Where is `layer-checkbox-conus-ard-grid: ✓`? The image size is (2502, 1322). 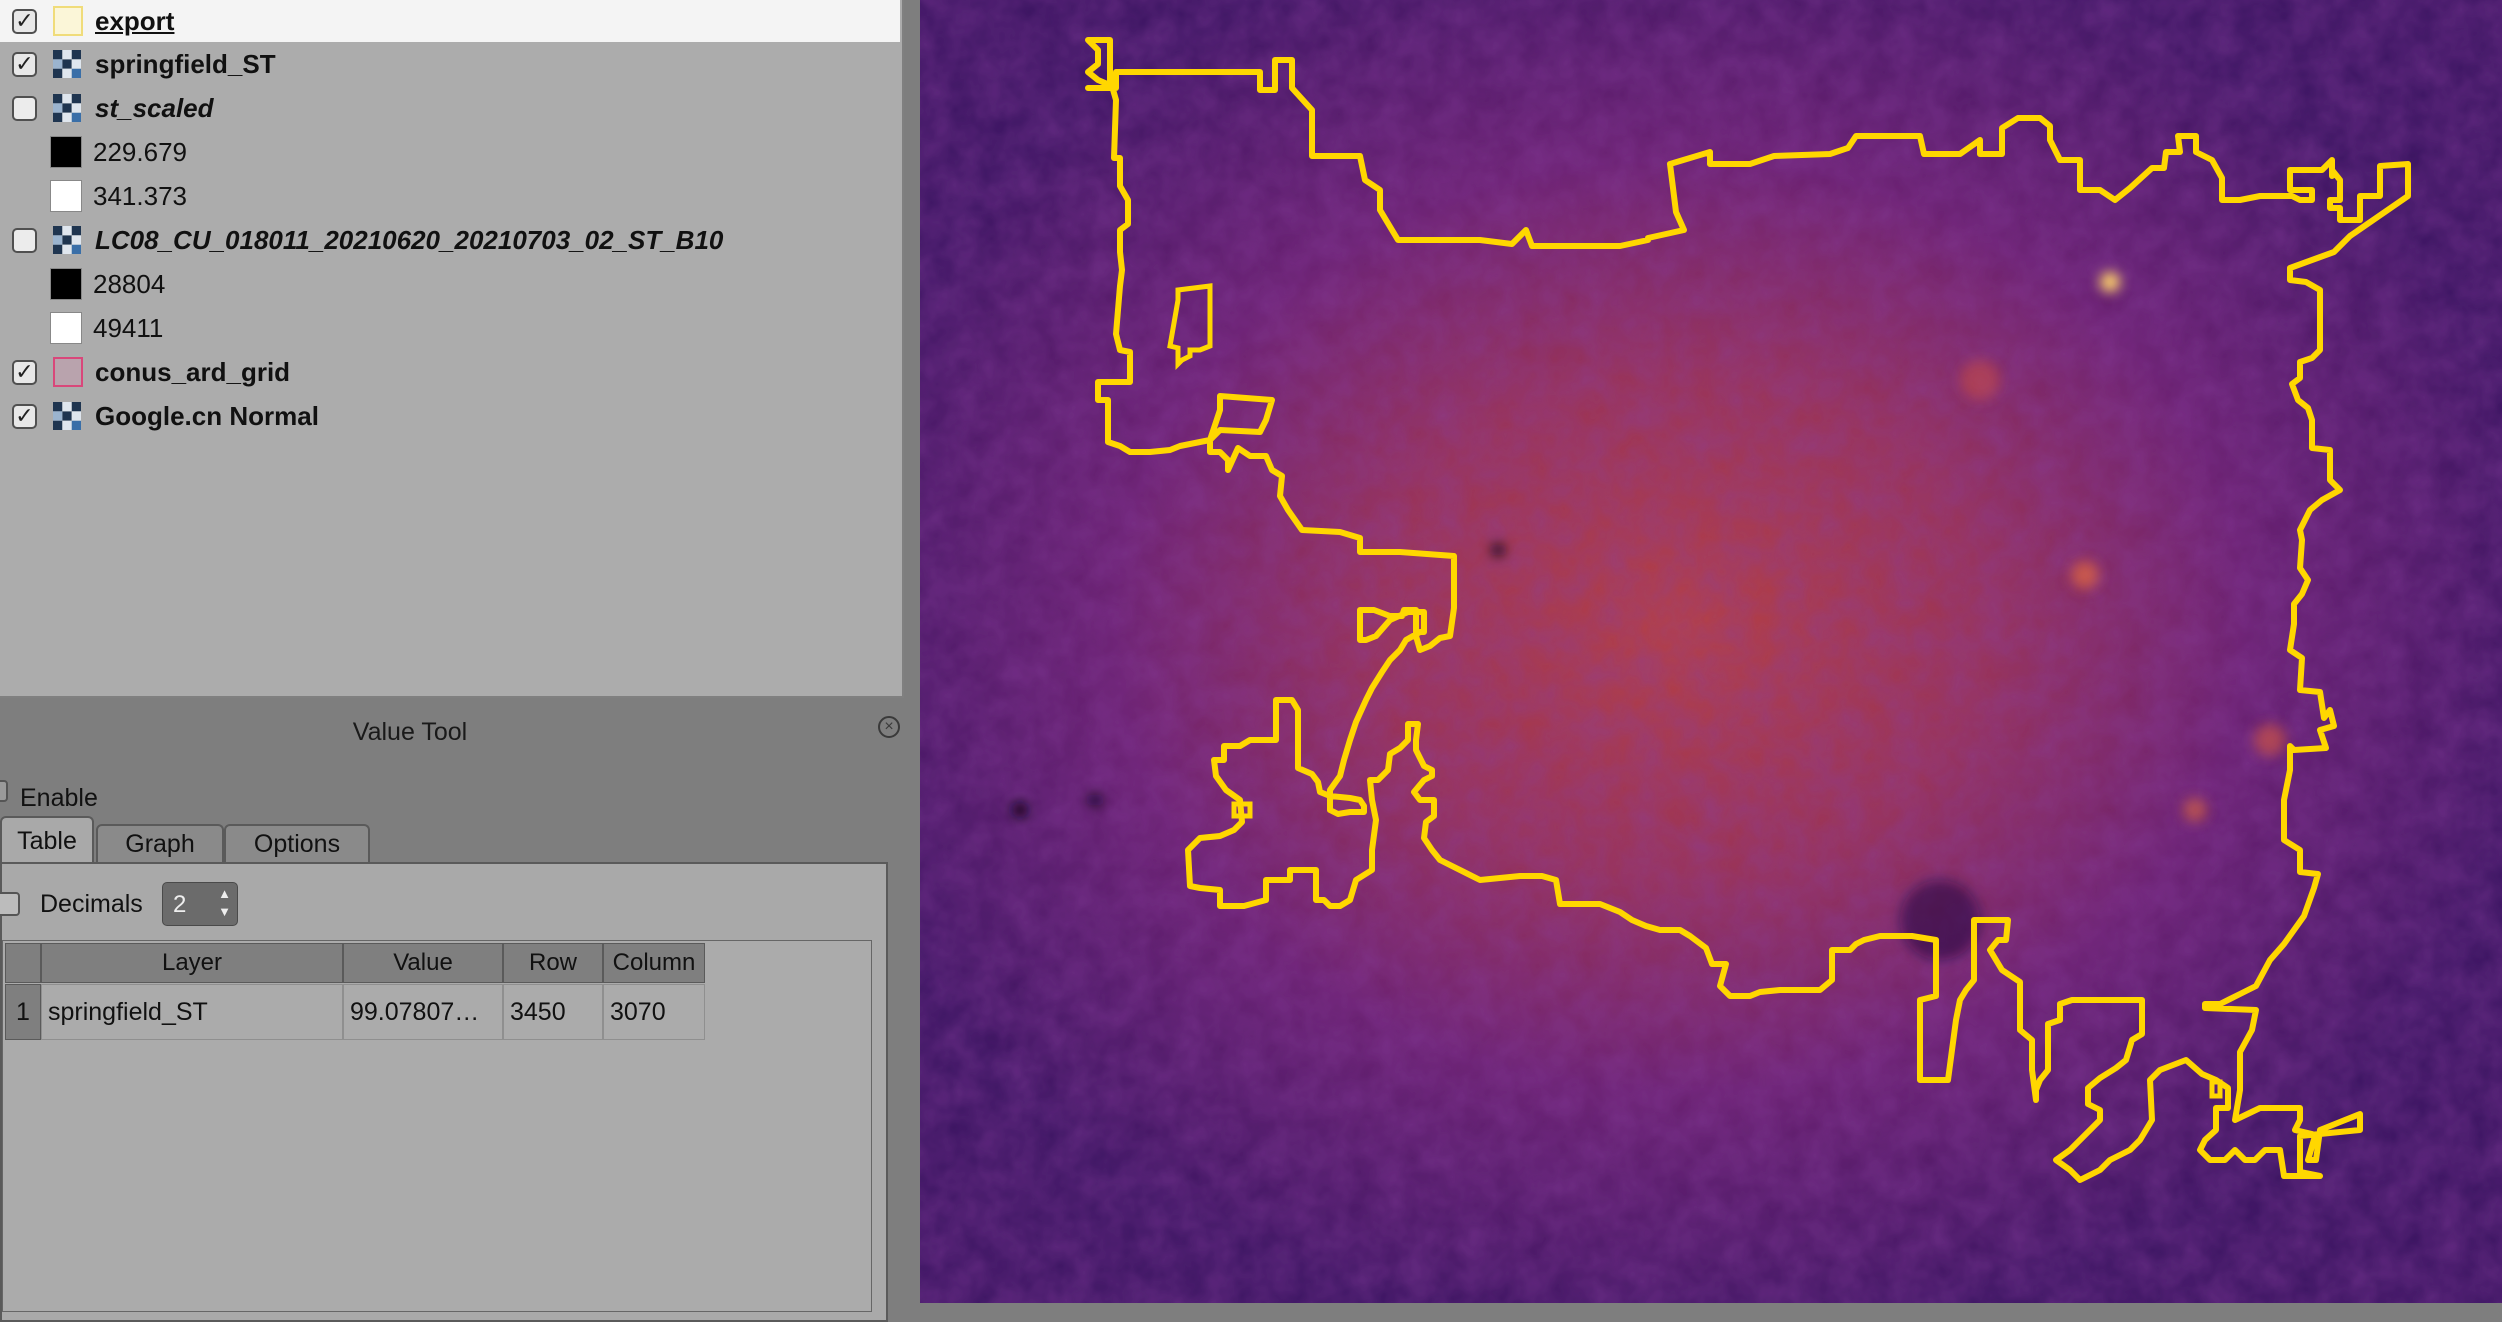
layer-checkbox-conus-ard-grid: ✓ is located at coordinates (24, 372).